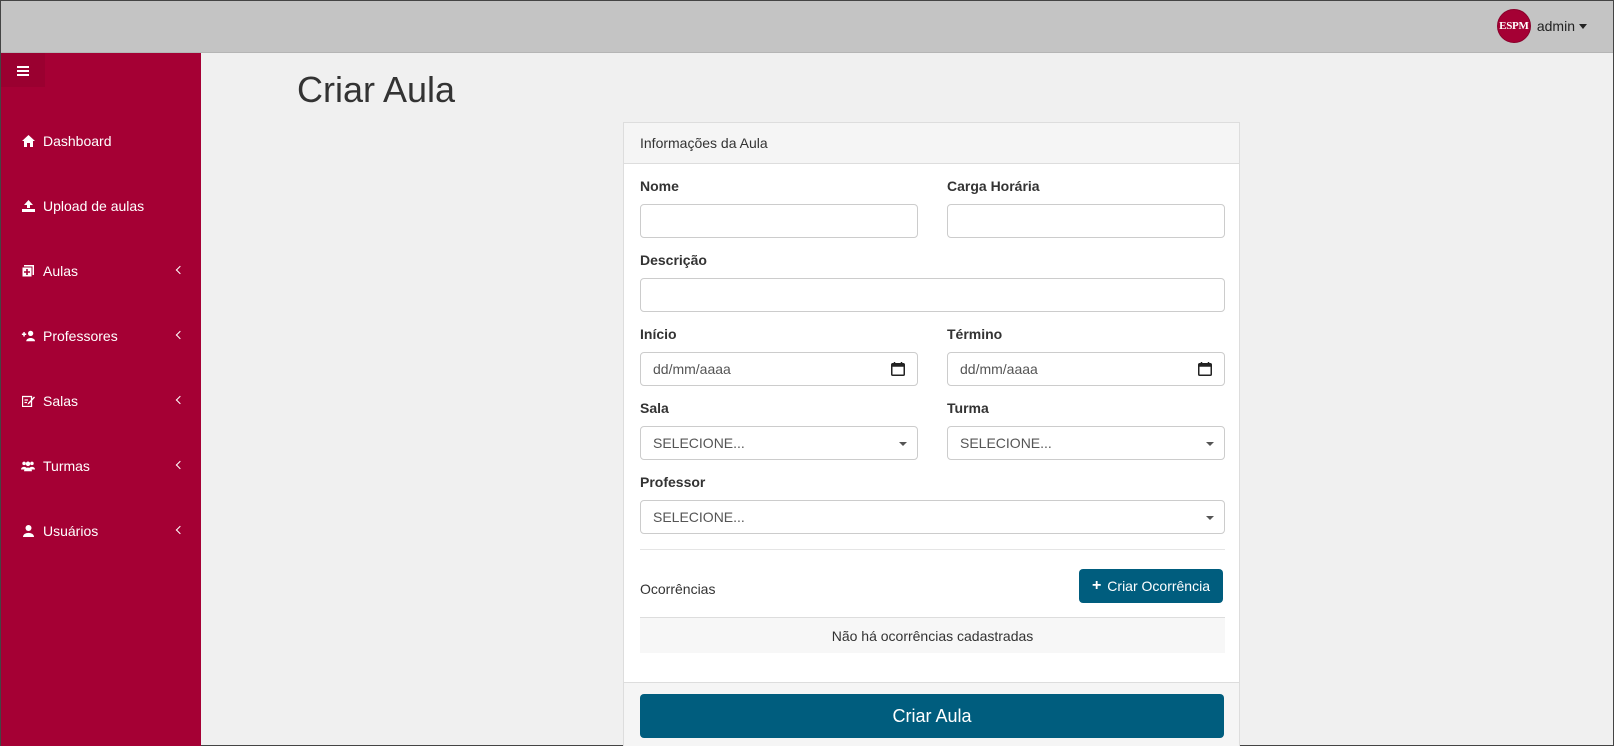 This screenshot has height=746, width=1614. I want to click on plus-square-icon, so click(28, 271).